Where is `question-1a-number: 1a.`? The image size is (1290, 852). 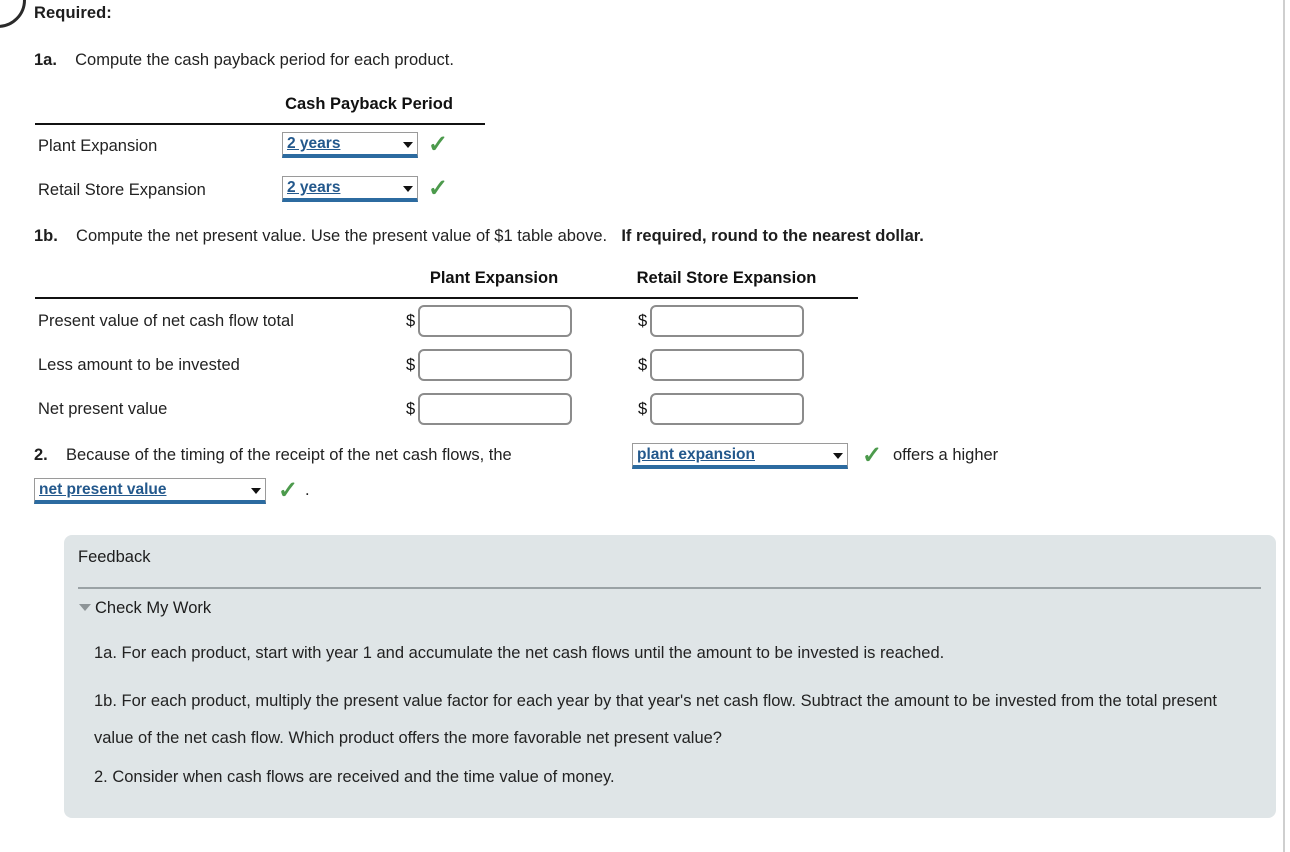 question-1a-number: 1a. is located at coordinates (45, 60).